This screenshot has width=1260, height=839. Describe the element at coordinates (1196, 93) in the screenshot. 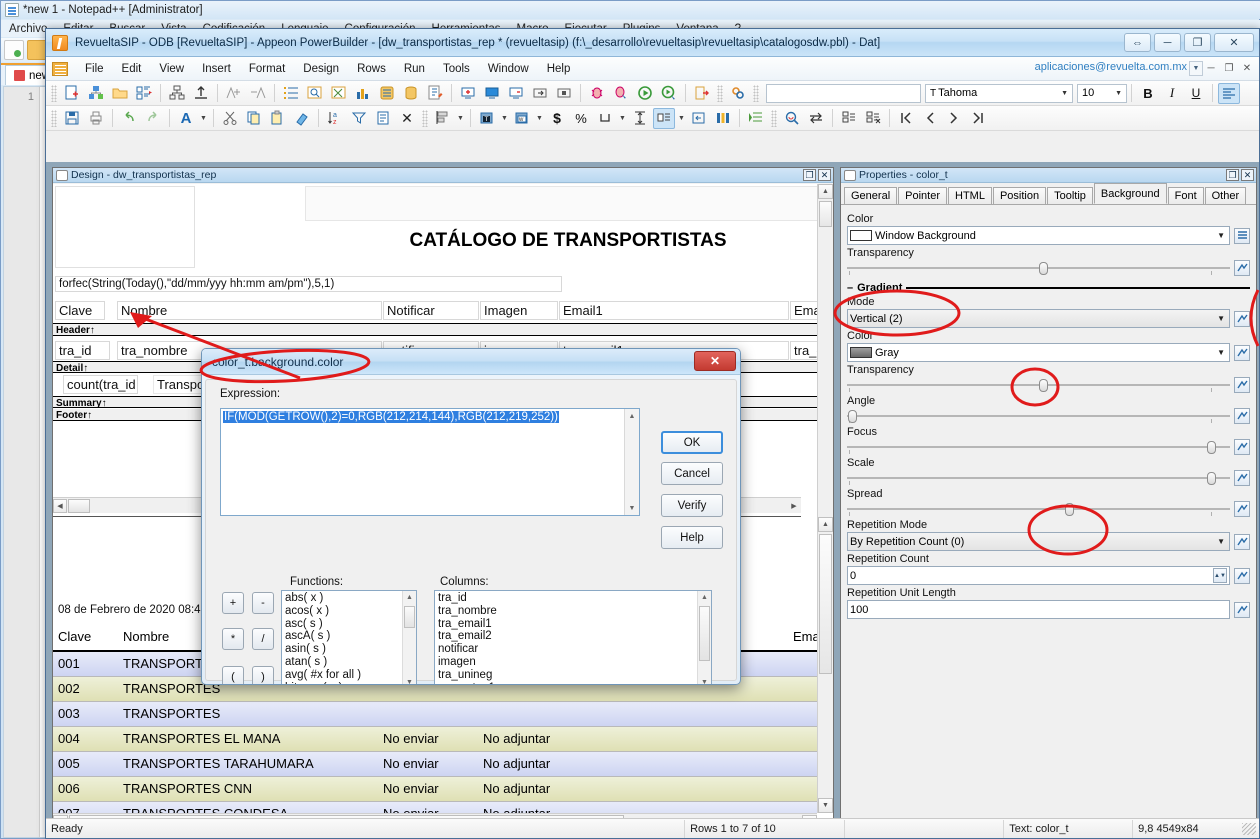

I see `underline-button: U` at that location.